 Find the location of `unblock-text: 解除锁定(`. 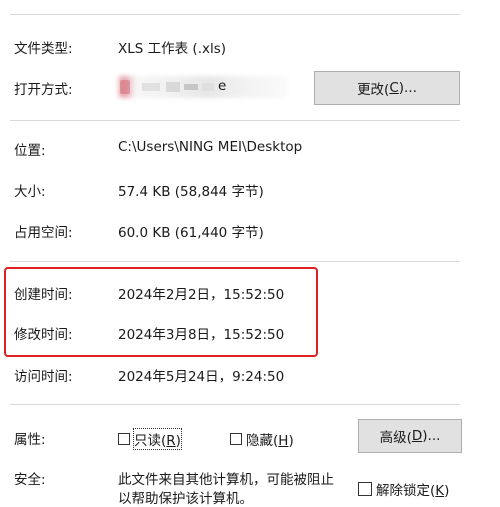

unblock-text: 解除锁定( is located at coordinates (406, 491).